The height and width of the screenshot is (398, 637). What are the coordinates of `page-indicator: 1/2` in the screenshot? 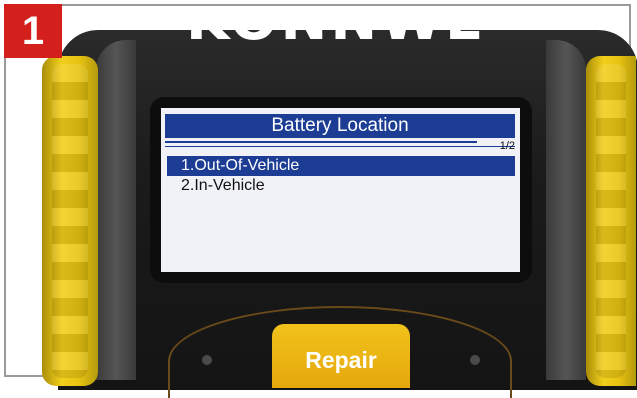 It's located at (507, 146).